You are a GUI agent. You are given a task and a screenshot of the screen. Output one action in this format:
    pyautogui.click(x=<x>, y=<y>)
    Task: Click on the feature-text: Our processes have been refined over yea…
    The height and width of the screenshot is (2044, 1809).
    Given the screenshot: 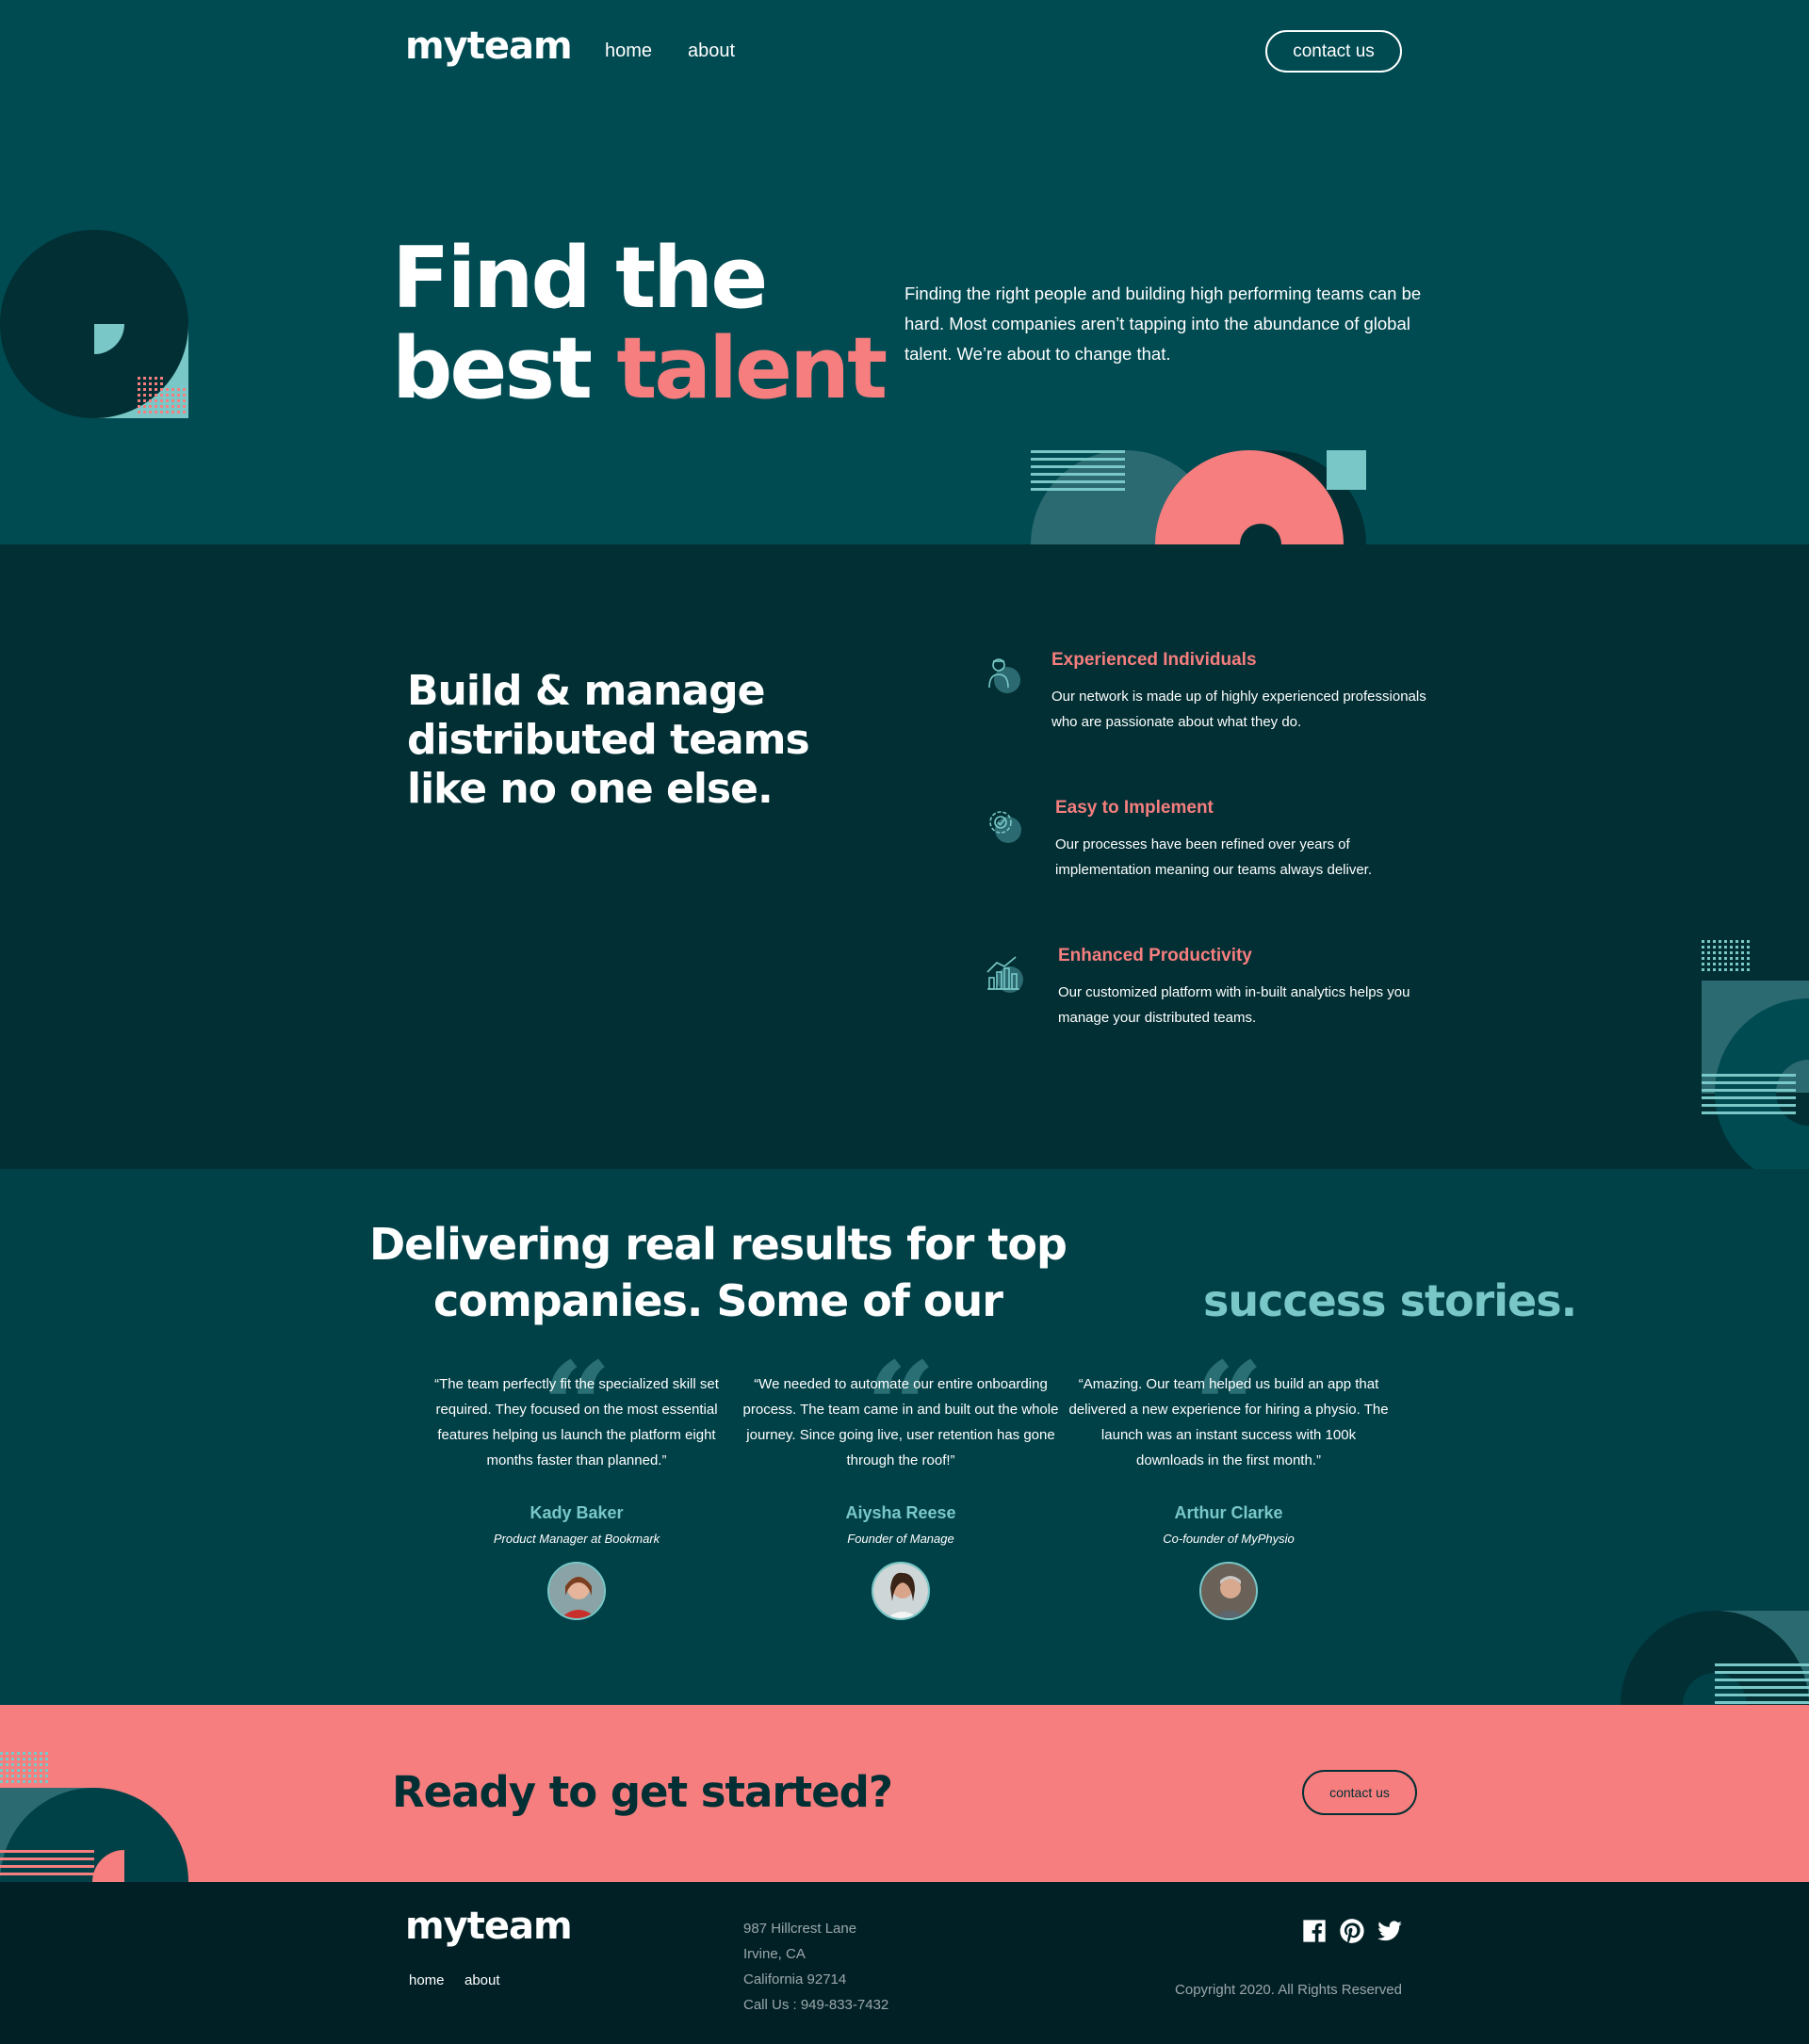 What is the action you would take?
    pyautogui.click(x=1213, y=857)
    